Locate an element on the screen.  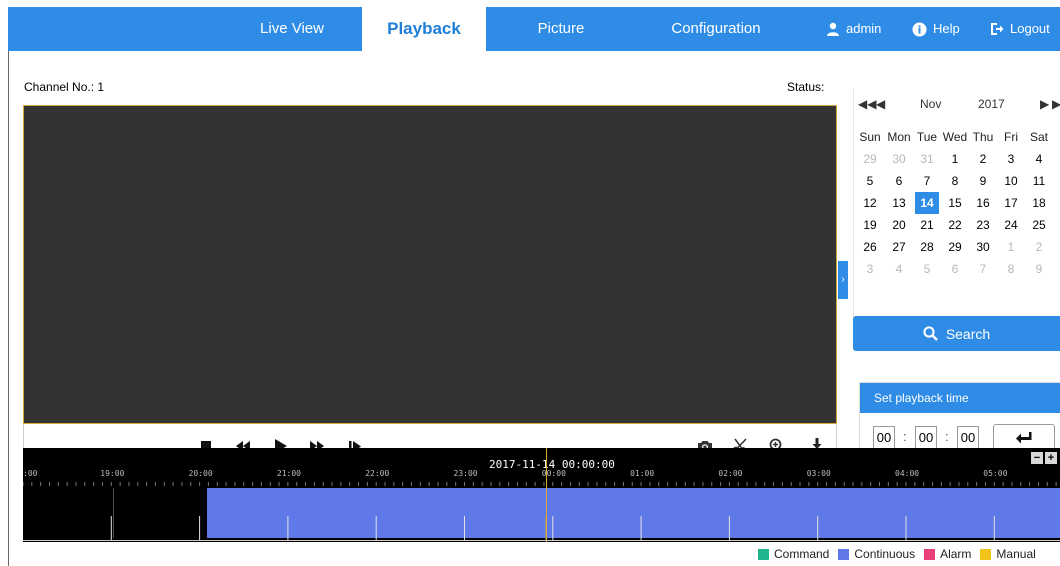
calendar-day: 12 is located at coordinates (870, 203).